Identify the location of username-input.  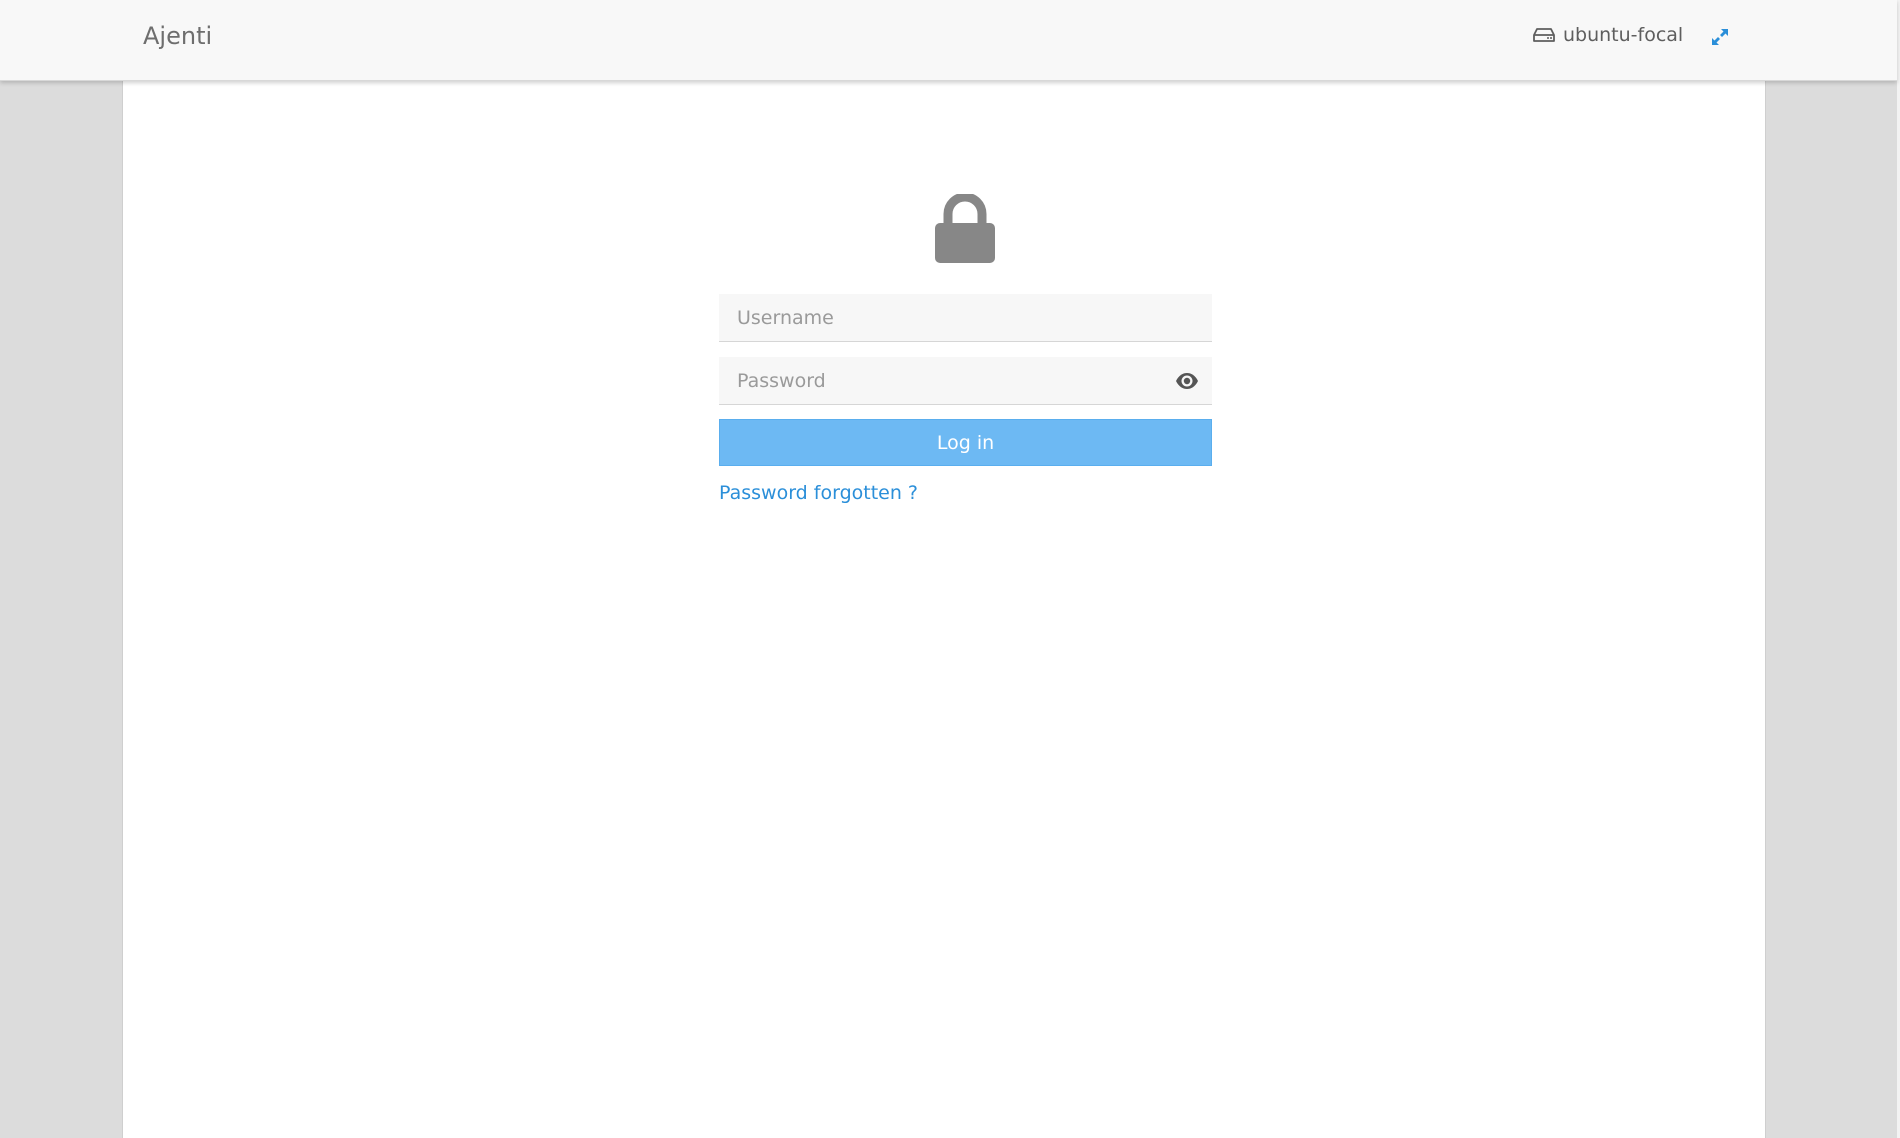
(965, 318).